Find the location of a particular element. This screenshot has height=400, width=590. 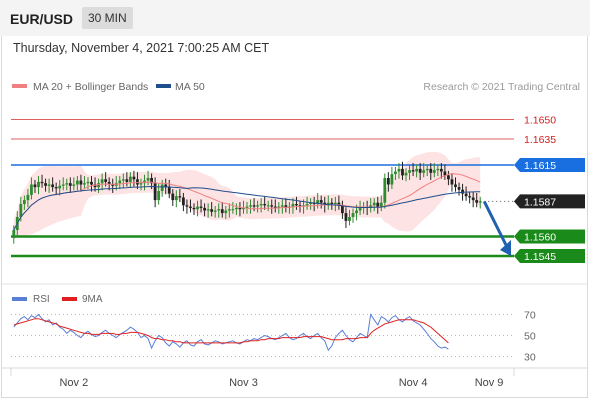

rsi-panel: 70 50 30 is located at coordinates (273, 337).